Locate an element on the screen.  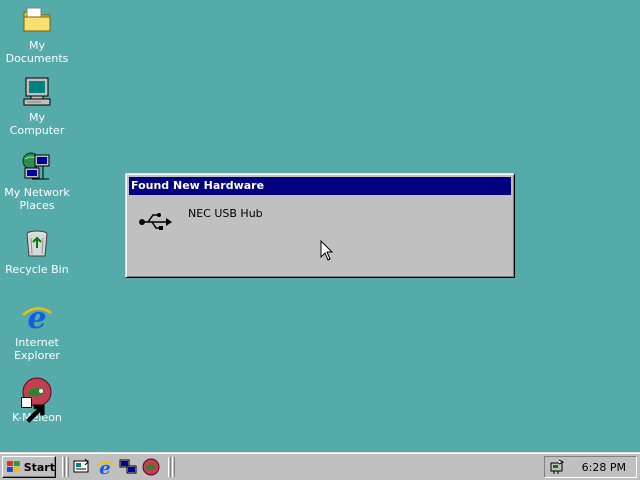
desktop-icon-label: Recycle Bin is located at coordinates (37, 269).